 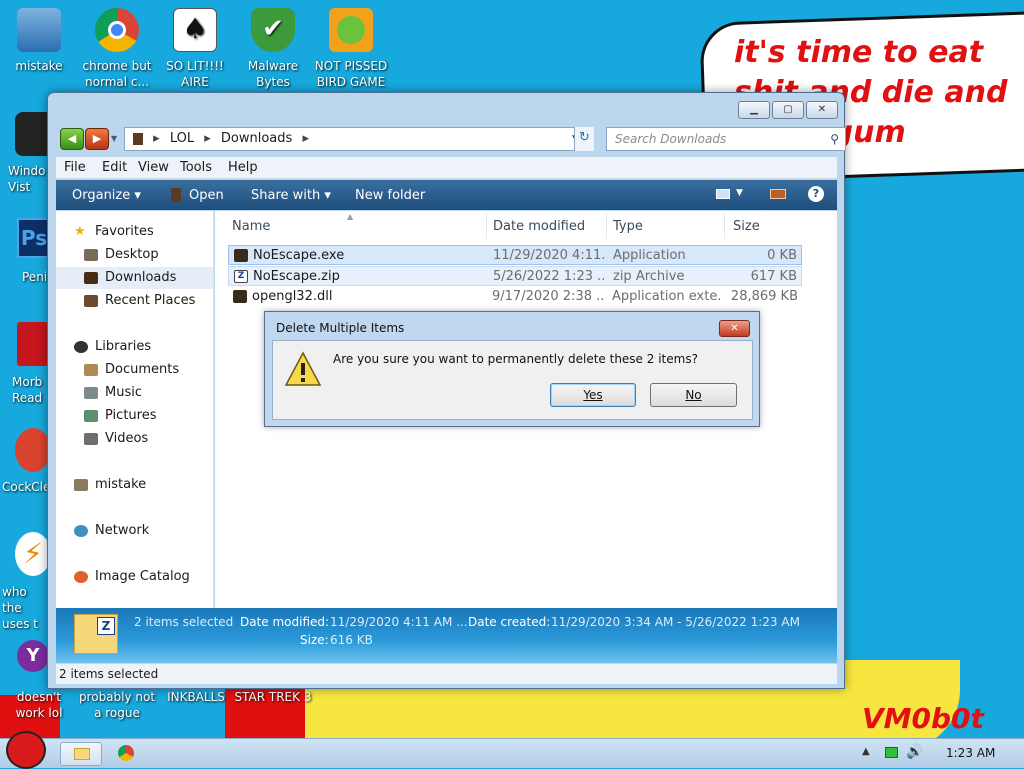 I want to click on desktop-icon-mistake: mistake, so click(x=39, y=41).